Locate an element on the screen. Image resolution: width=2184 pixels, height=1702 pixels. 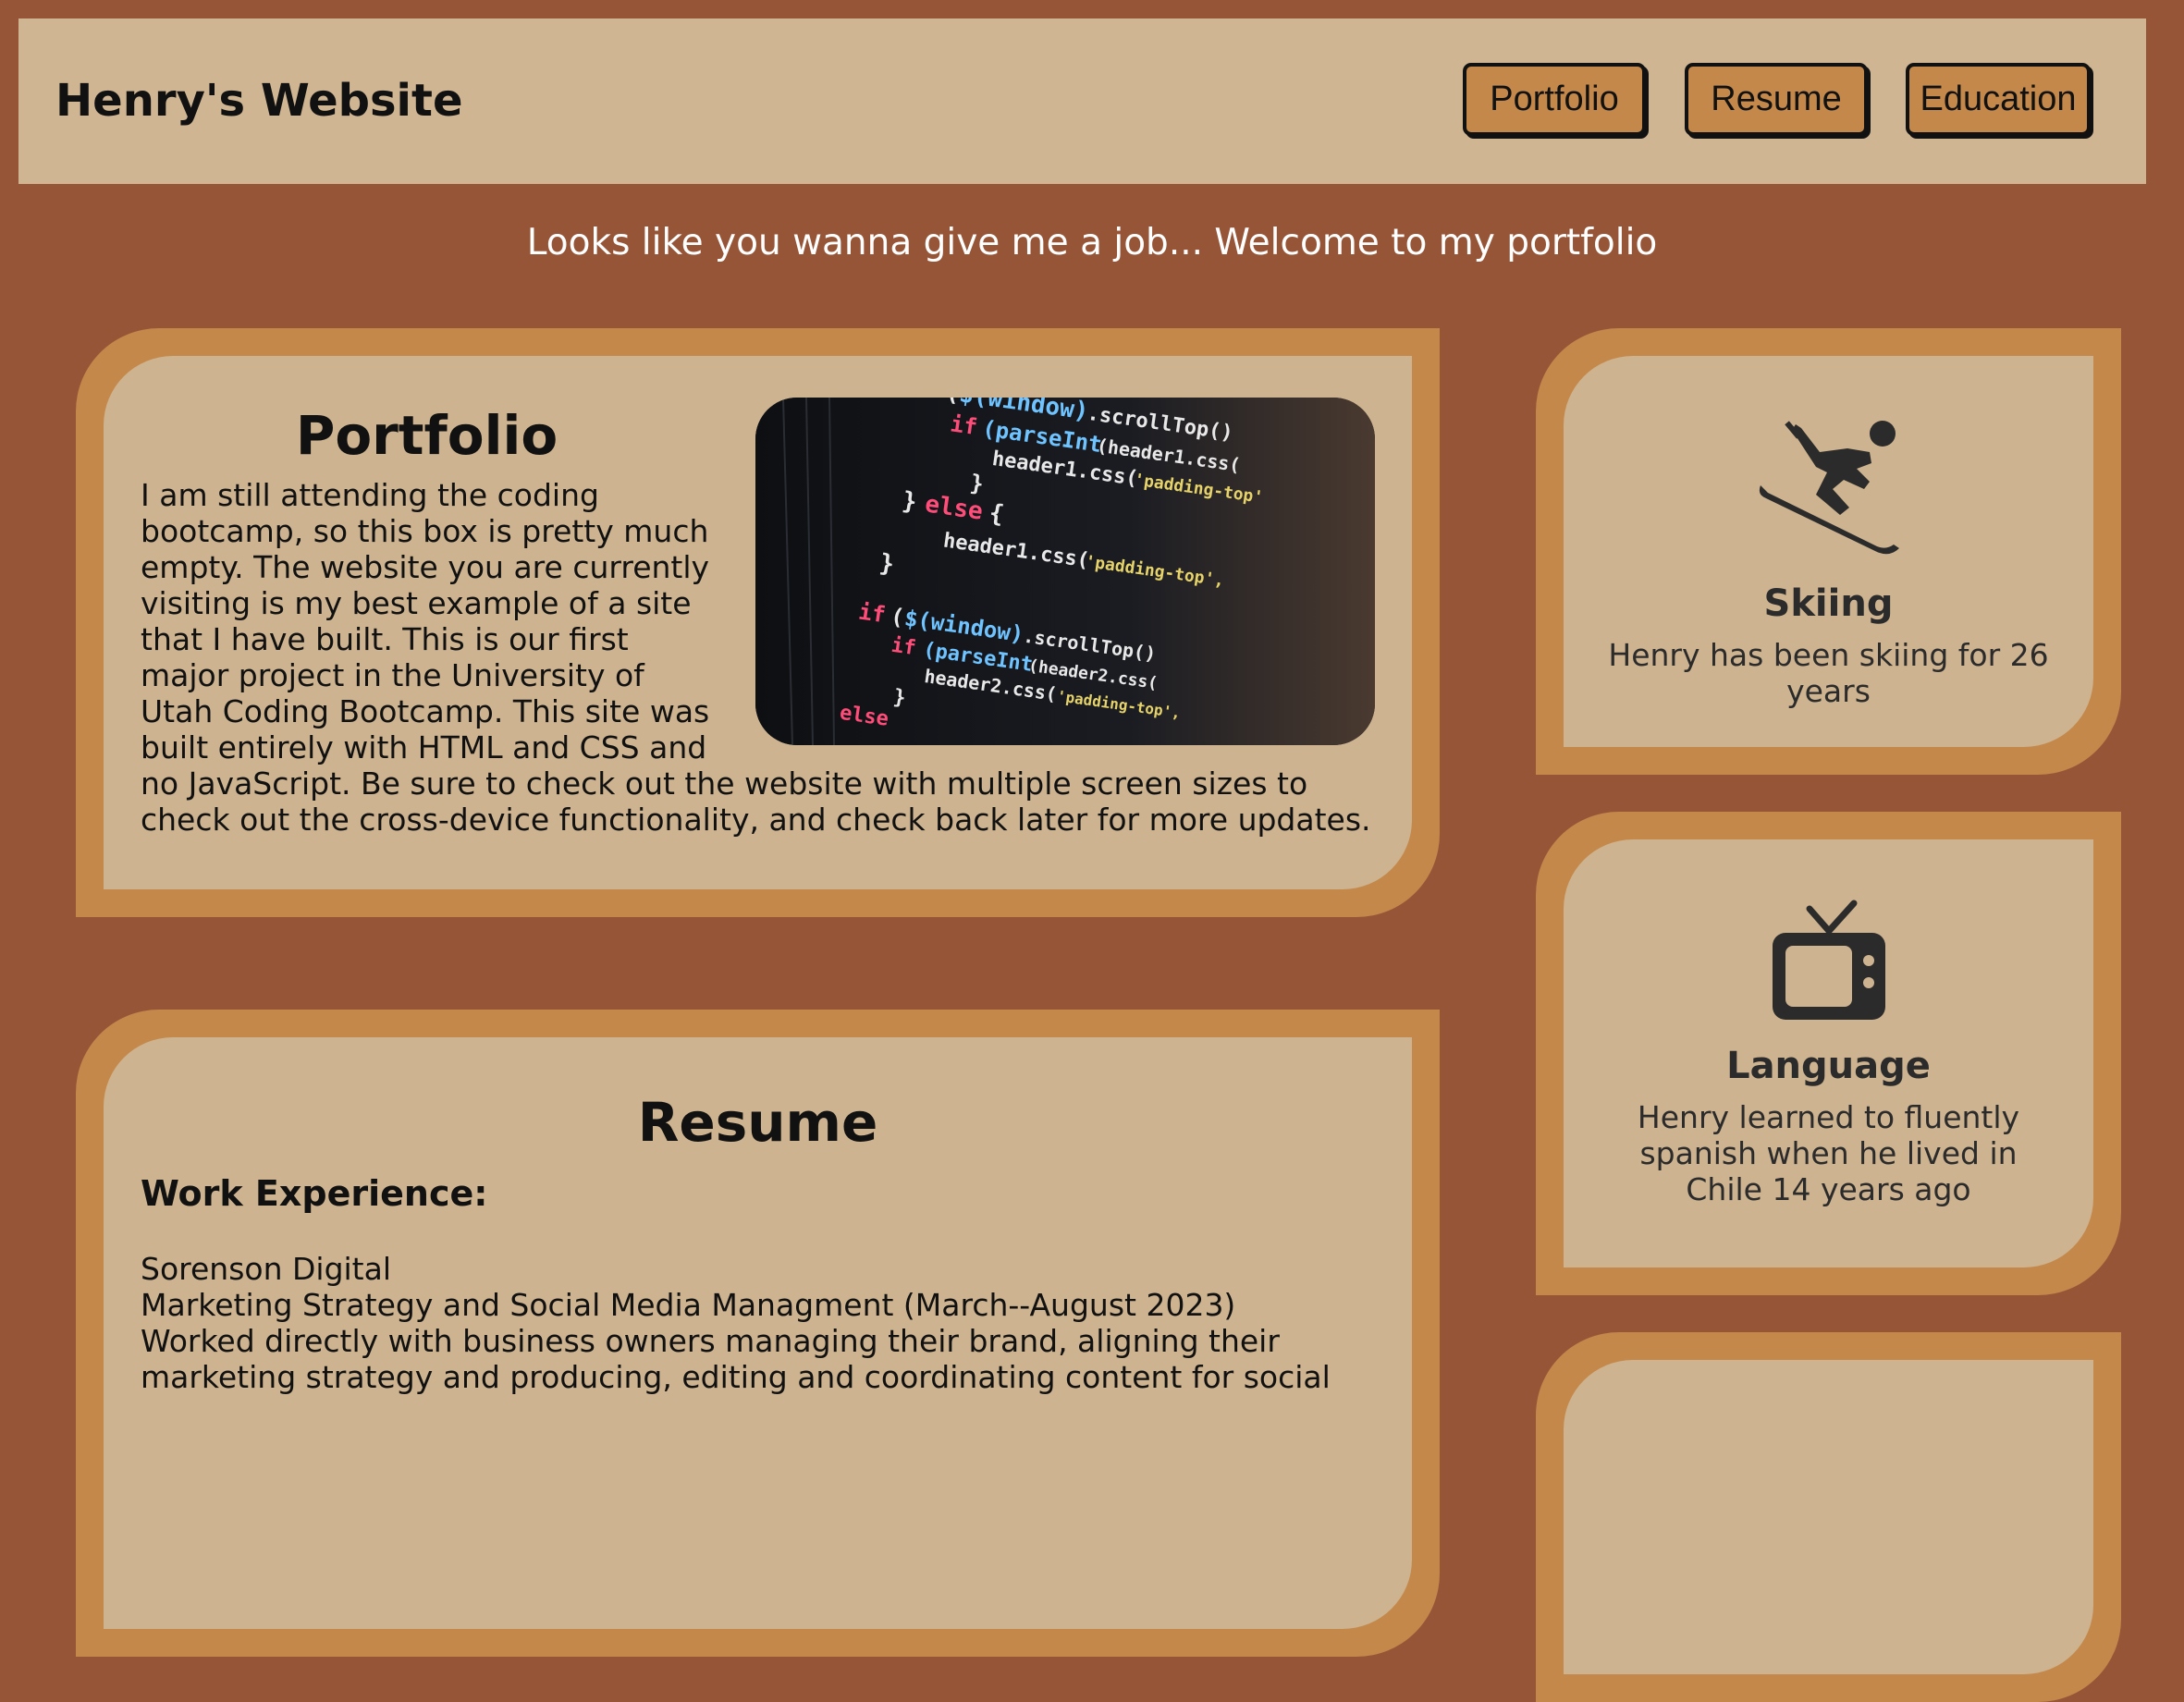
portfolio-title: Portfolio is located at coordinates (426, 436).